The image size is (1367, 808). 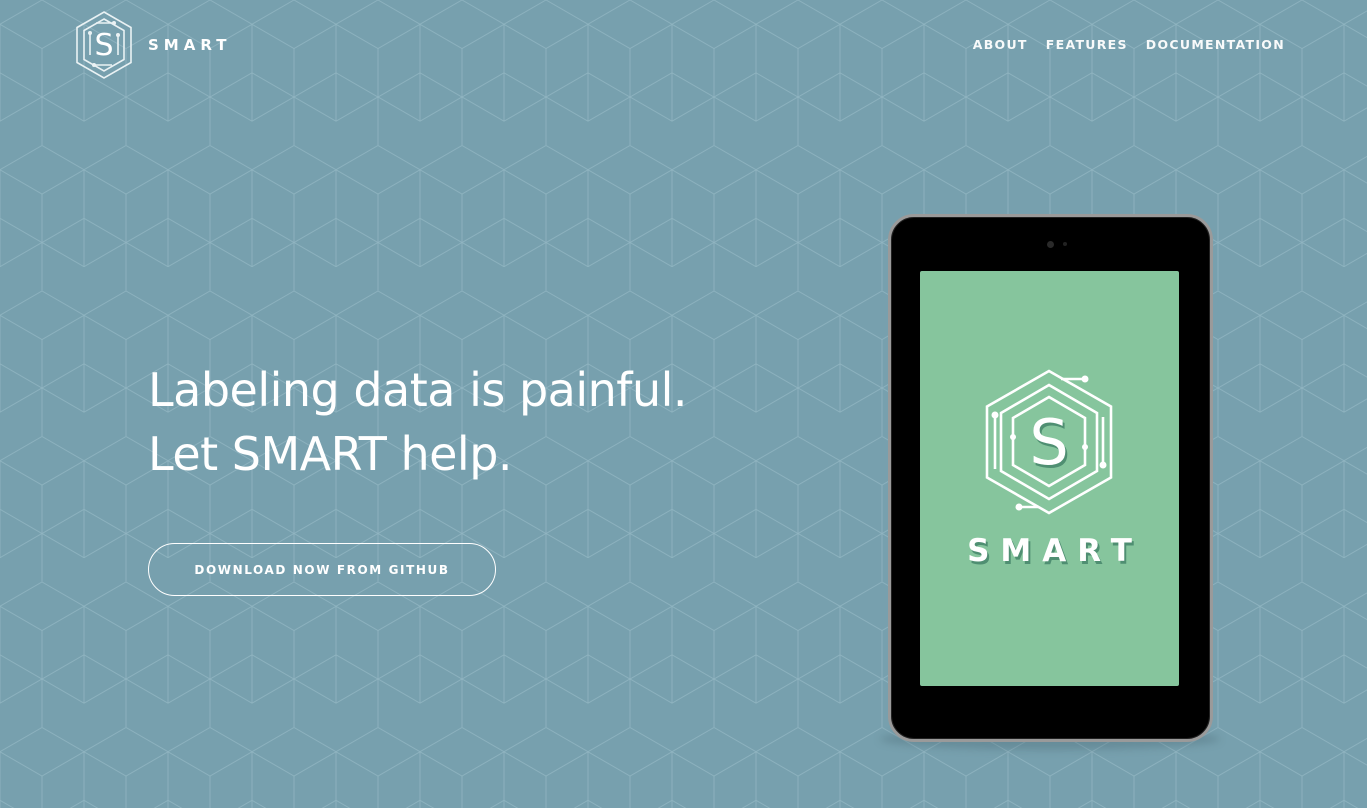 I want to click on logo-letter: S, so click(x=103, y=45).